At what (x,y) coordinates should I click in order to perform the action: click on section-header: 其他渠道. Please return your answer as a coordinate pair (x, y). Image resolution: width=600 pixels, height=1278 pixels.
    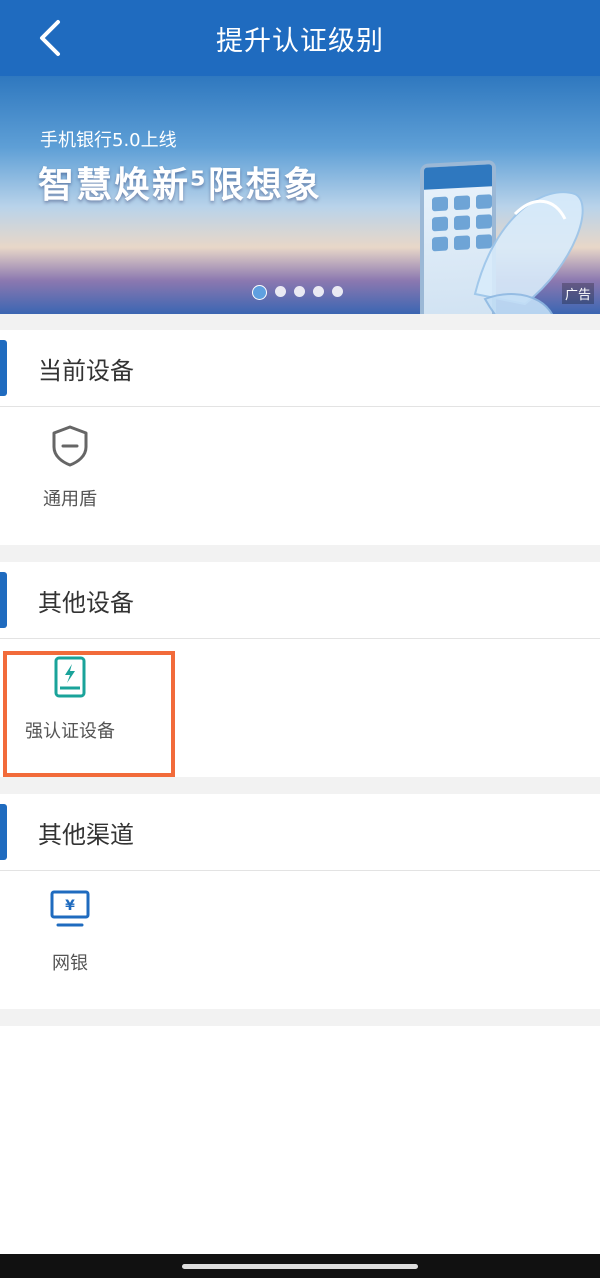
    Looking at the image, I should click on (300, 832).